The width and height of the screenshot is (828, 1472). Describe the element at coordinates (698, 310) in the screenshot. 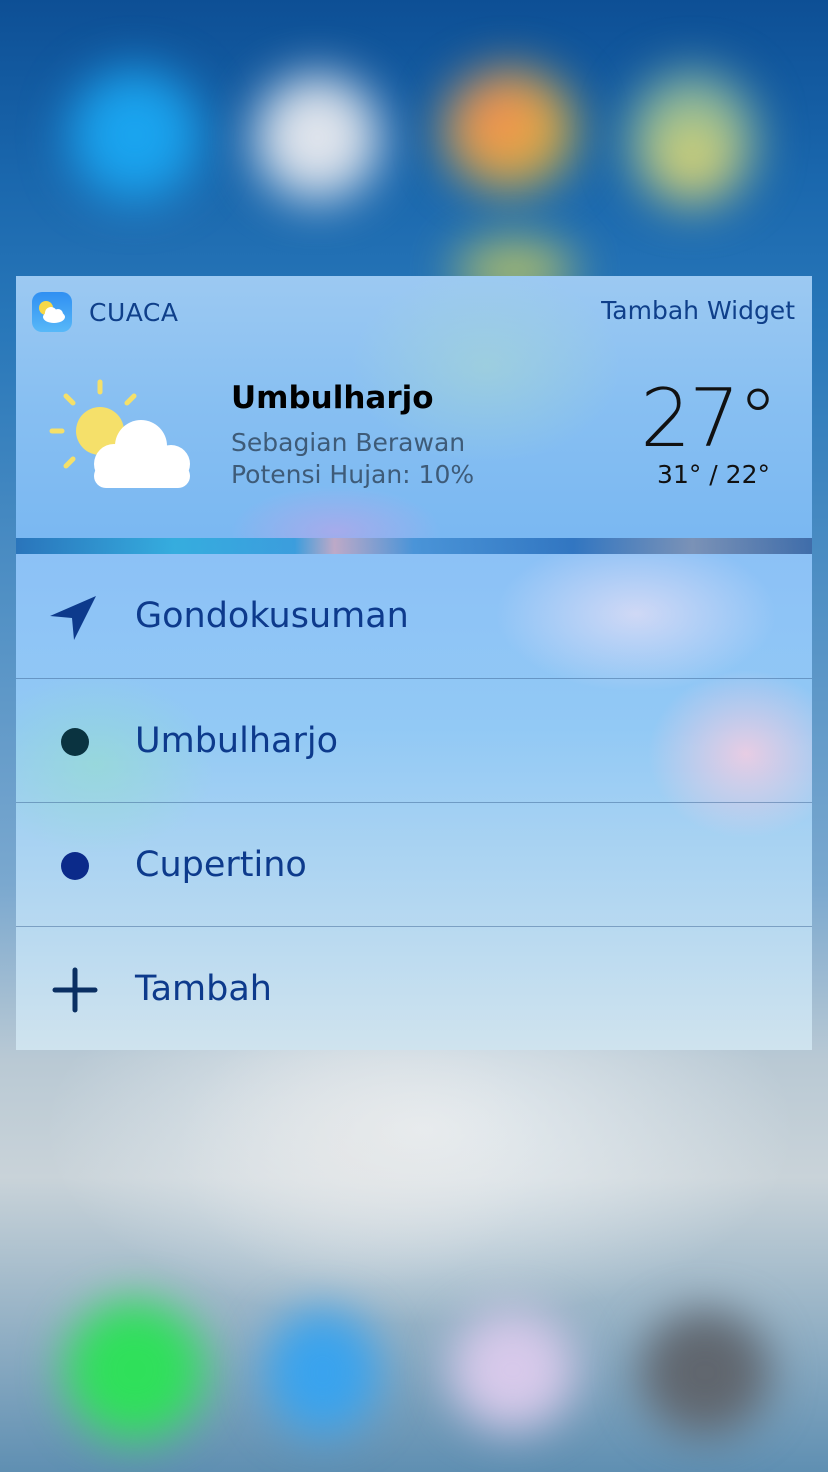

I see `add-widget-button: Tambah Widget` at that location.